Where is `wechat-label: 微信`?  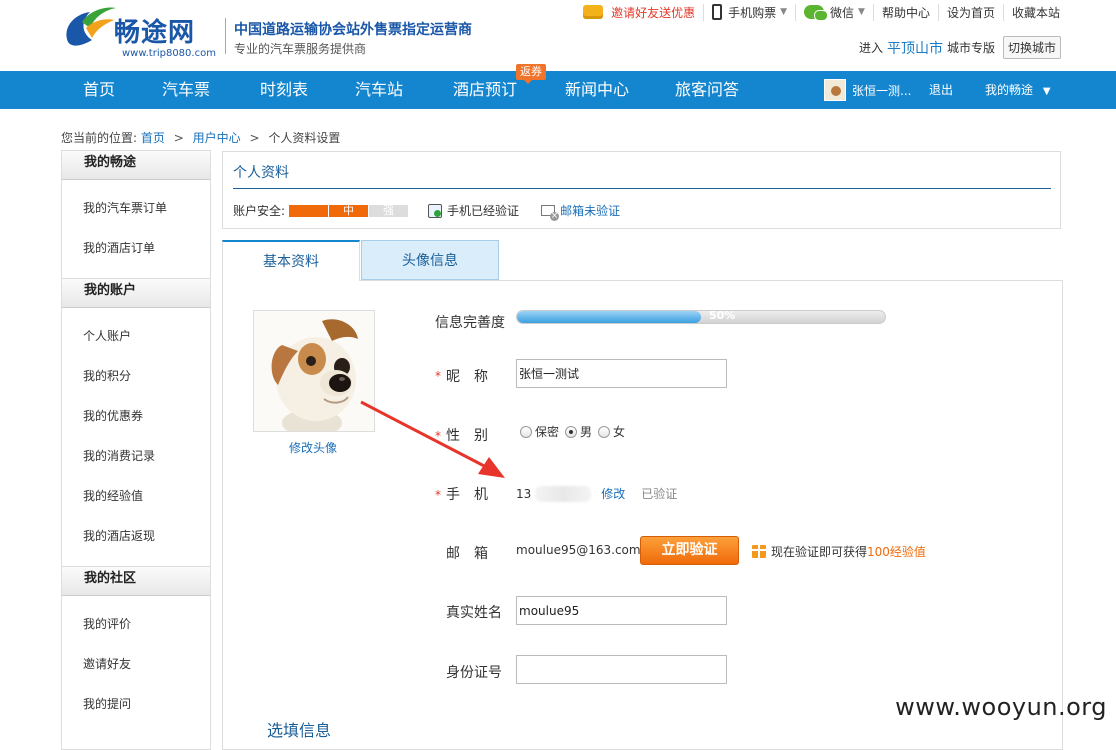 wechat-label: 微信 is located at coordinates (842, 12).